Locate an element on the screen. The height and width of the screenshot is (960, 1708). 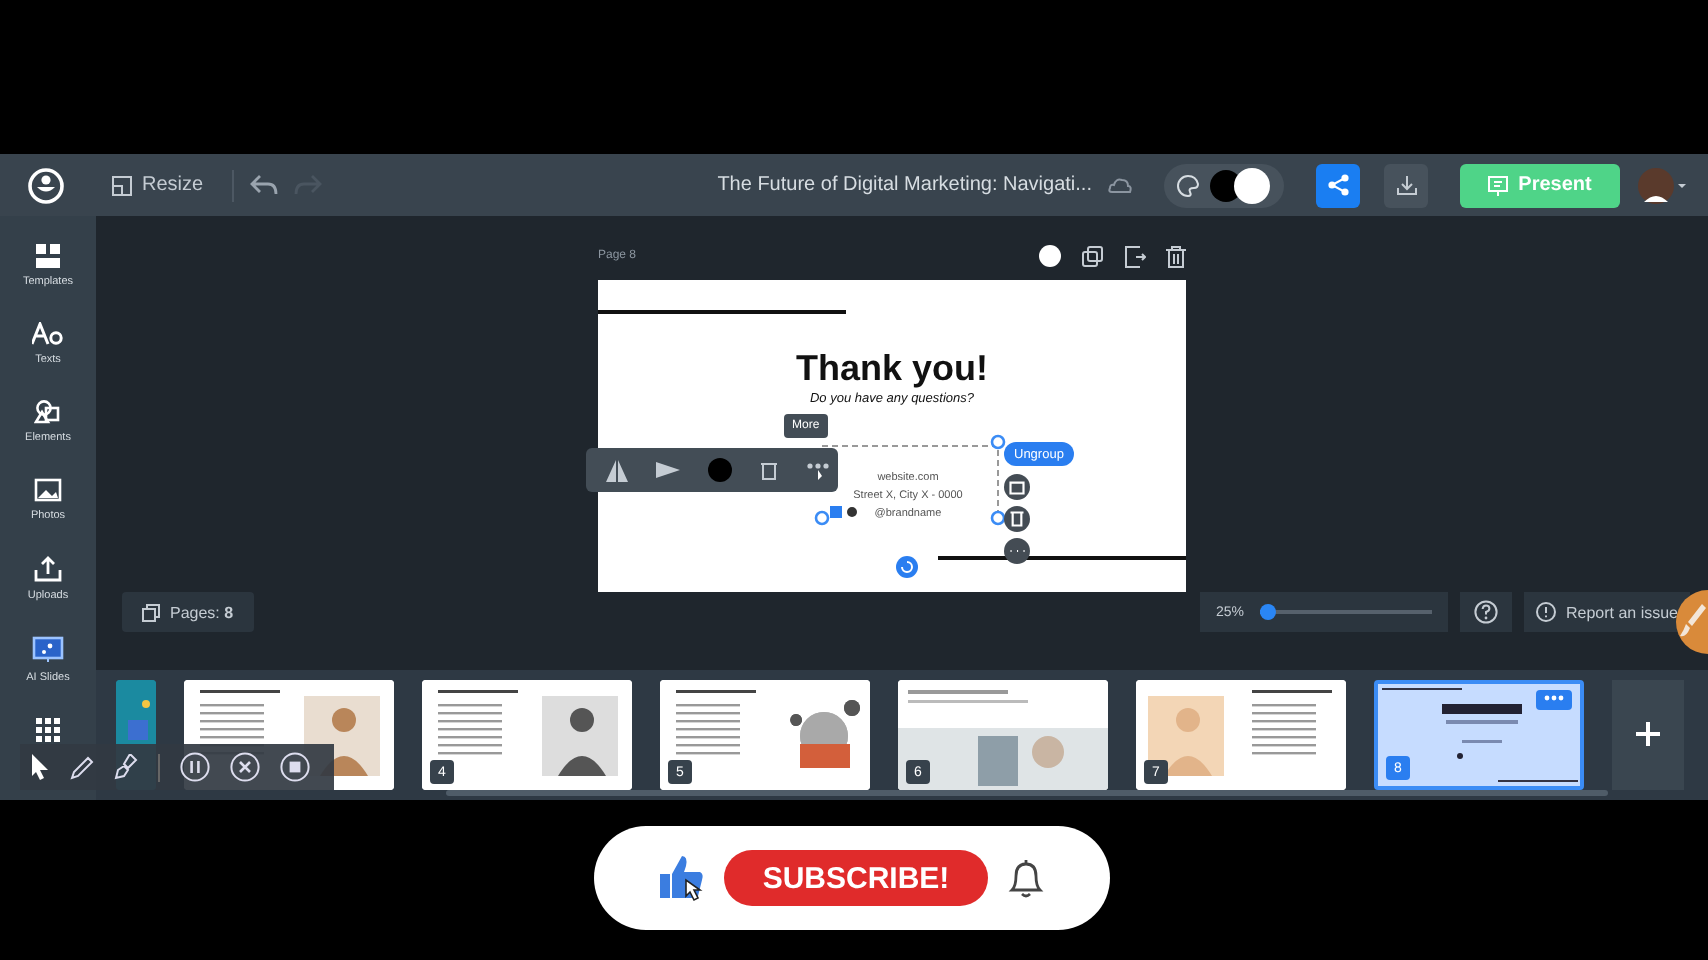
monitor-icon is located at coordinates (48, 650).